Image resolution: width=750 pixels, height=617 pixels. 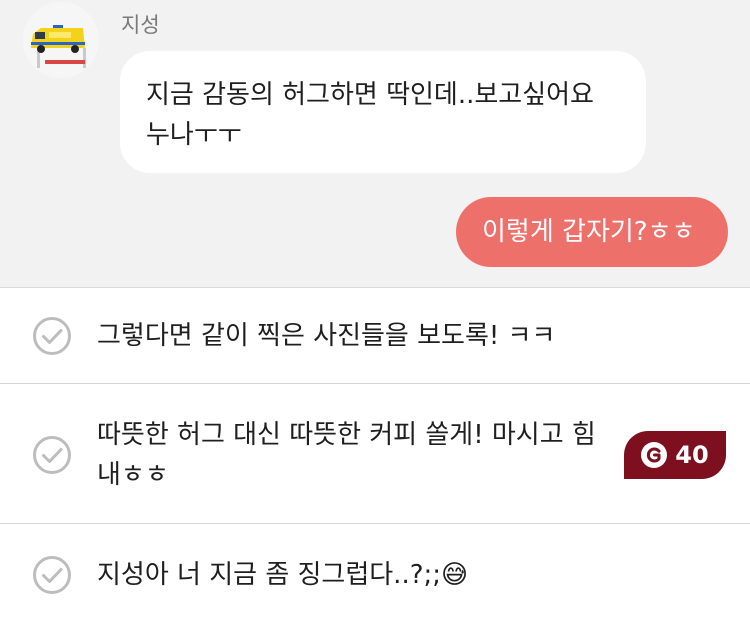 I want to click on ambulance-icon, so click(x=61, y=40).